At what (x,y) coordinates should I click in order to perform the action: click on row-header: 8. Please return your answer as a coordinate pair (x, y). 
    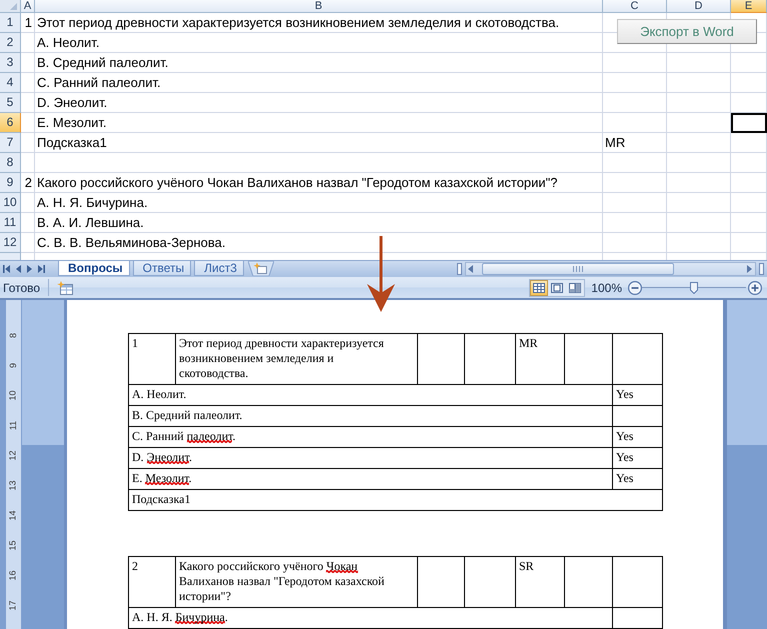
    Looking at the image, I should click on (10, 163).